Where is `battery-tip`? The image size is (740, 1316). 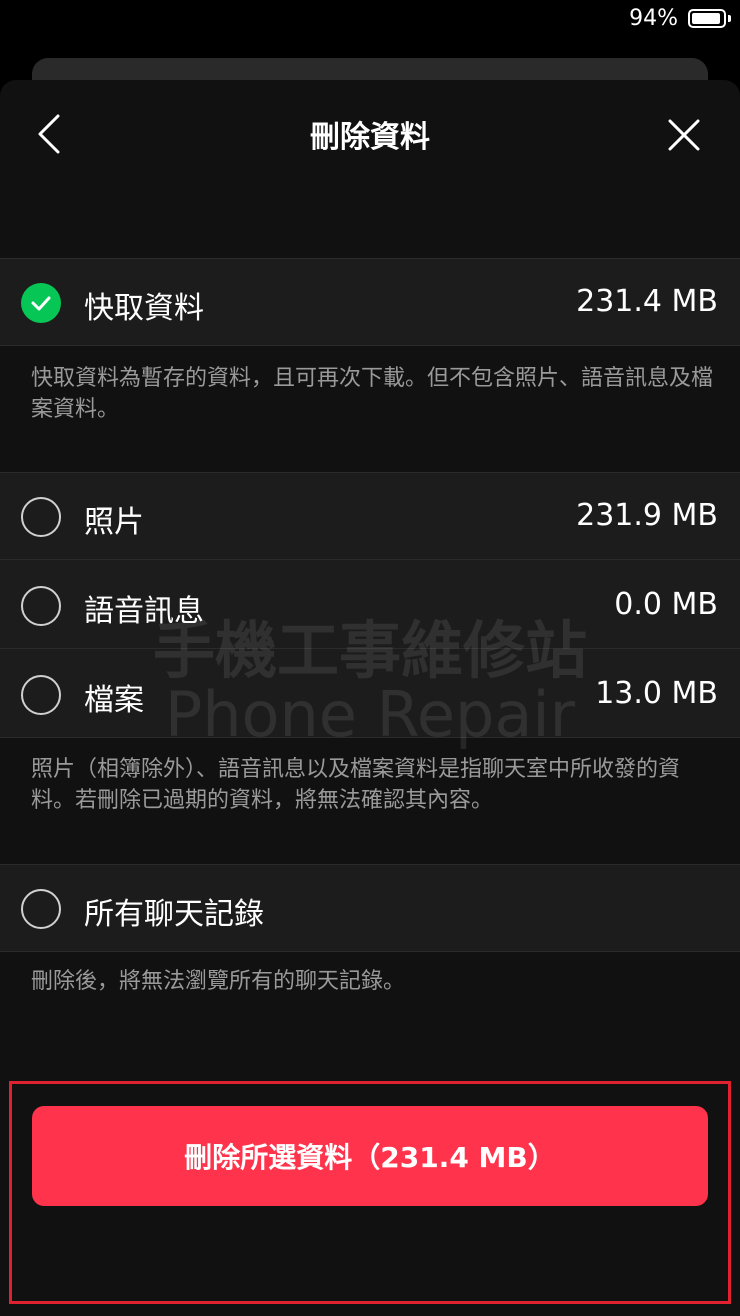
battery-tip is located at coordinates (729, 18).